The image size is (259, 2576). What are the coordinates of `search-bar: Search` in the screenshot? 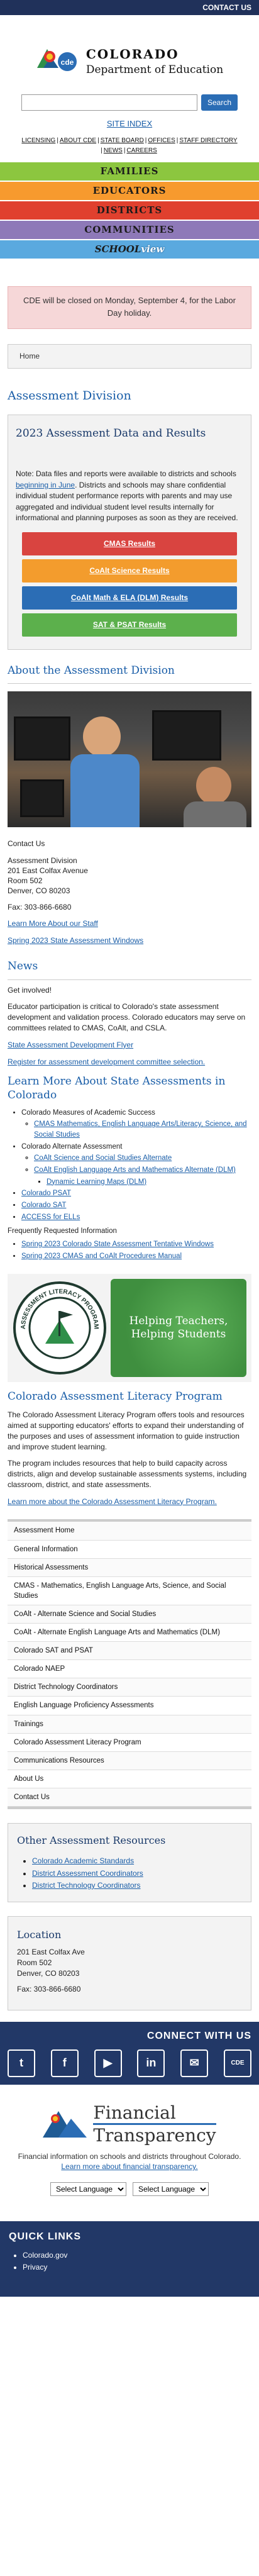 It's located at (129, 102).